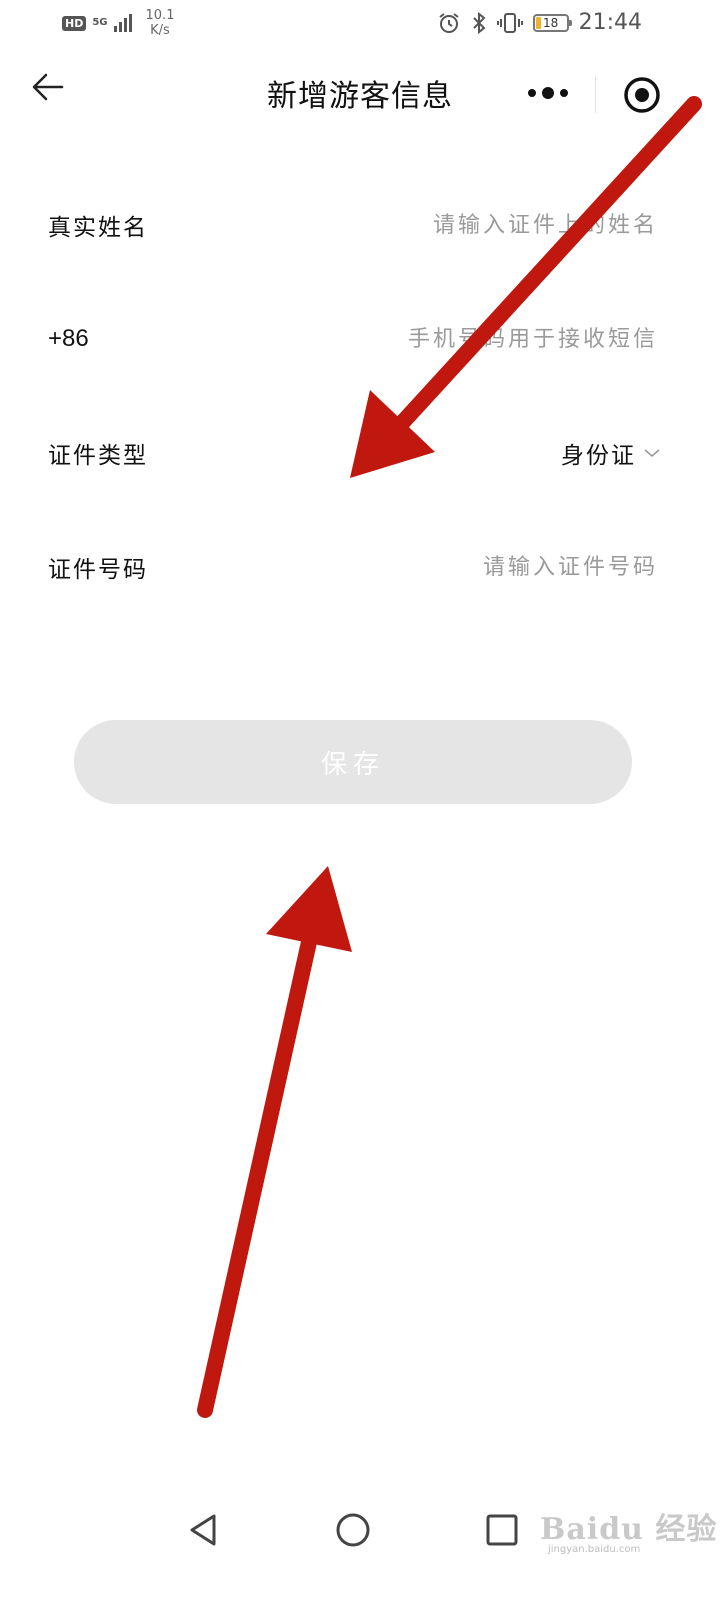 The height and width of the screenshot is (1600, 720). What do you see at coordinates (598, 456) in the screenshot?
I see `id-type-value: 身份证` at bounding box center [598, 456].